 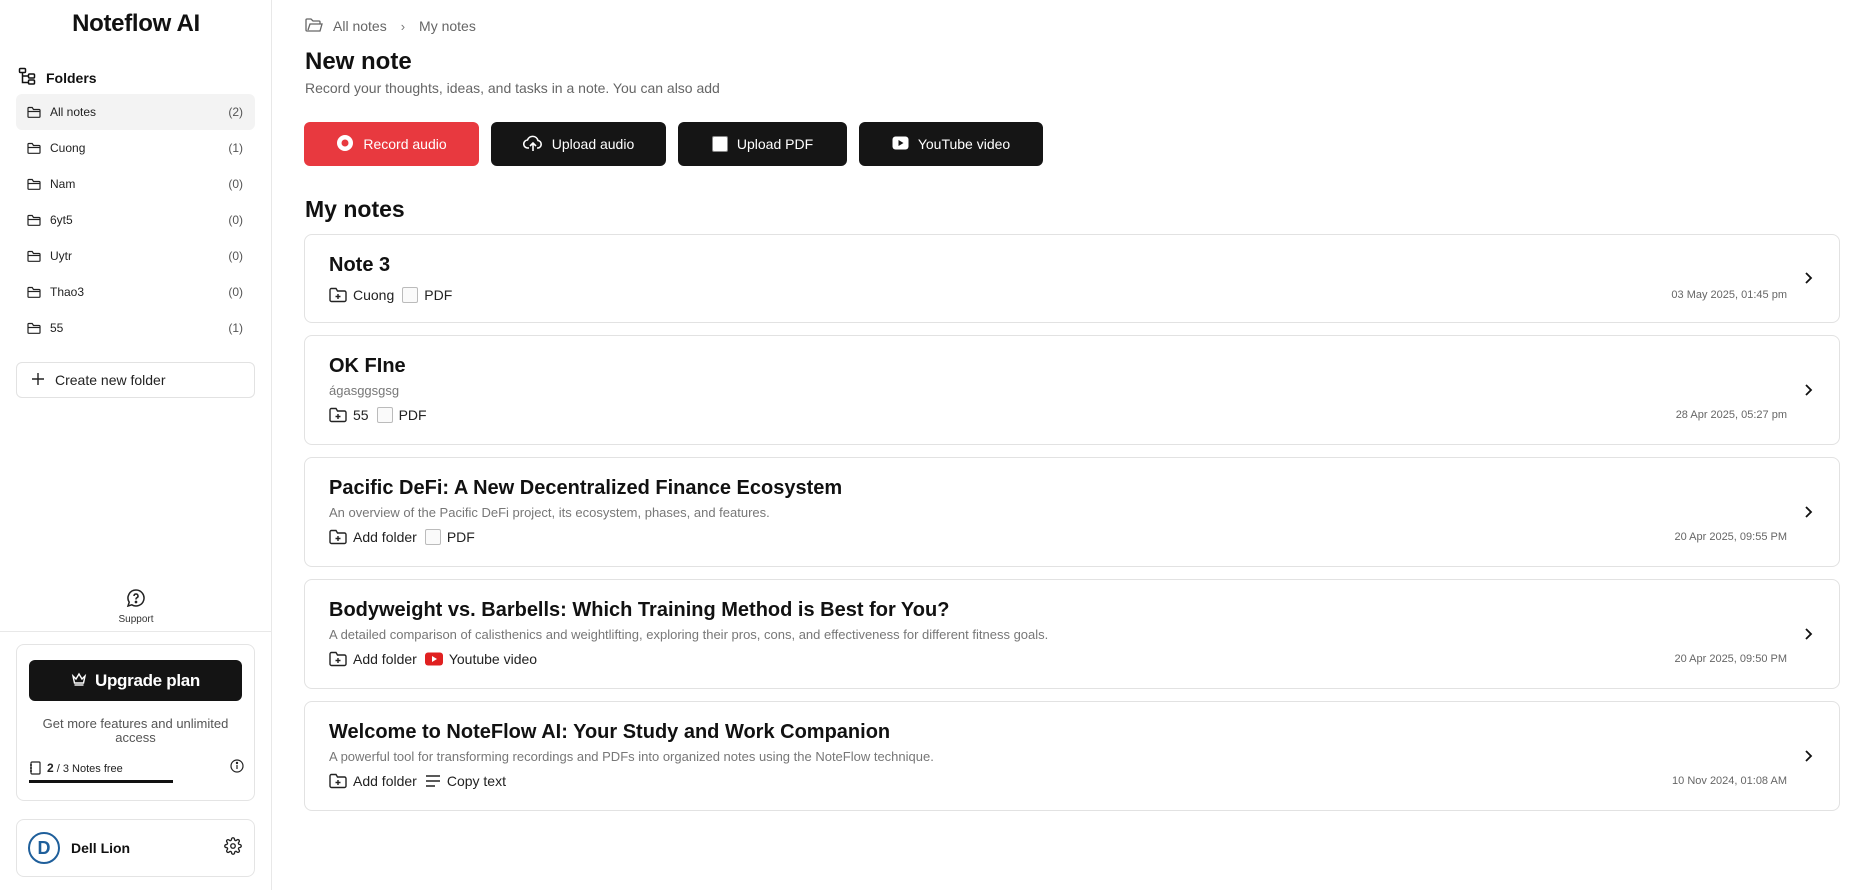 What do you see at coordinates (493, 659) in the screenshot?
I see `note-source-label: Youtube video` at bounding box center [493, 659].